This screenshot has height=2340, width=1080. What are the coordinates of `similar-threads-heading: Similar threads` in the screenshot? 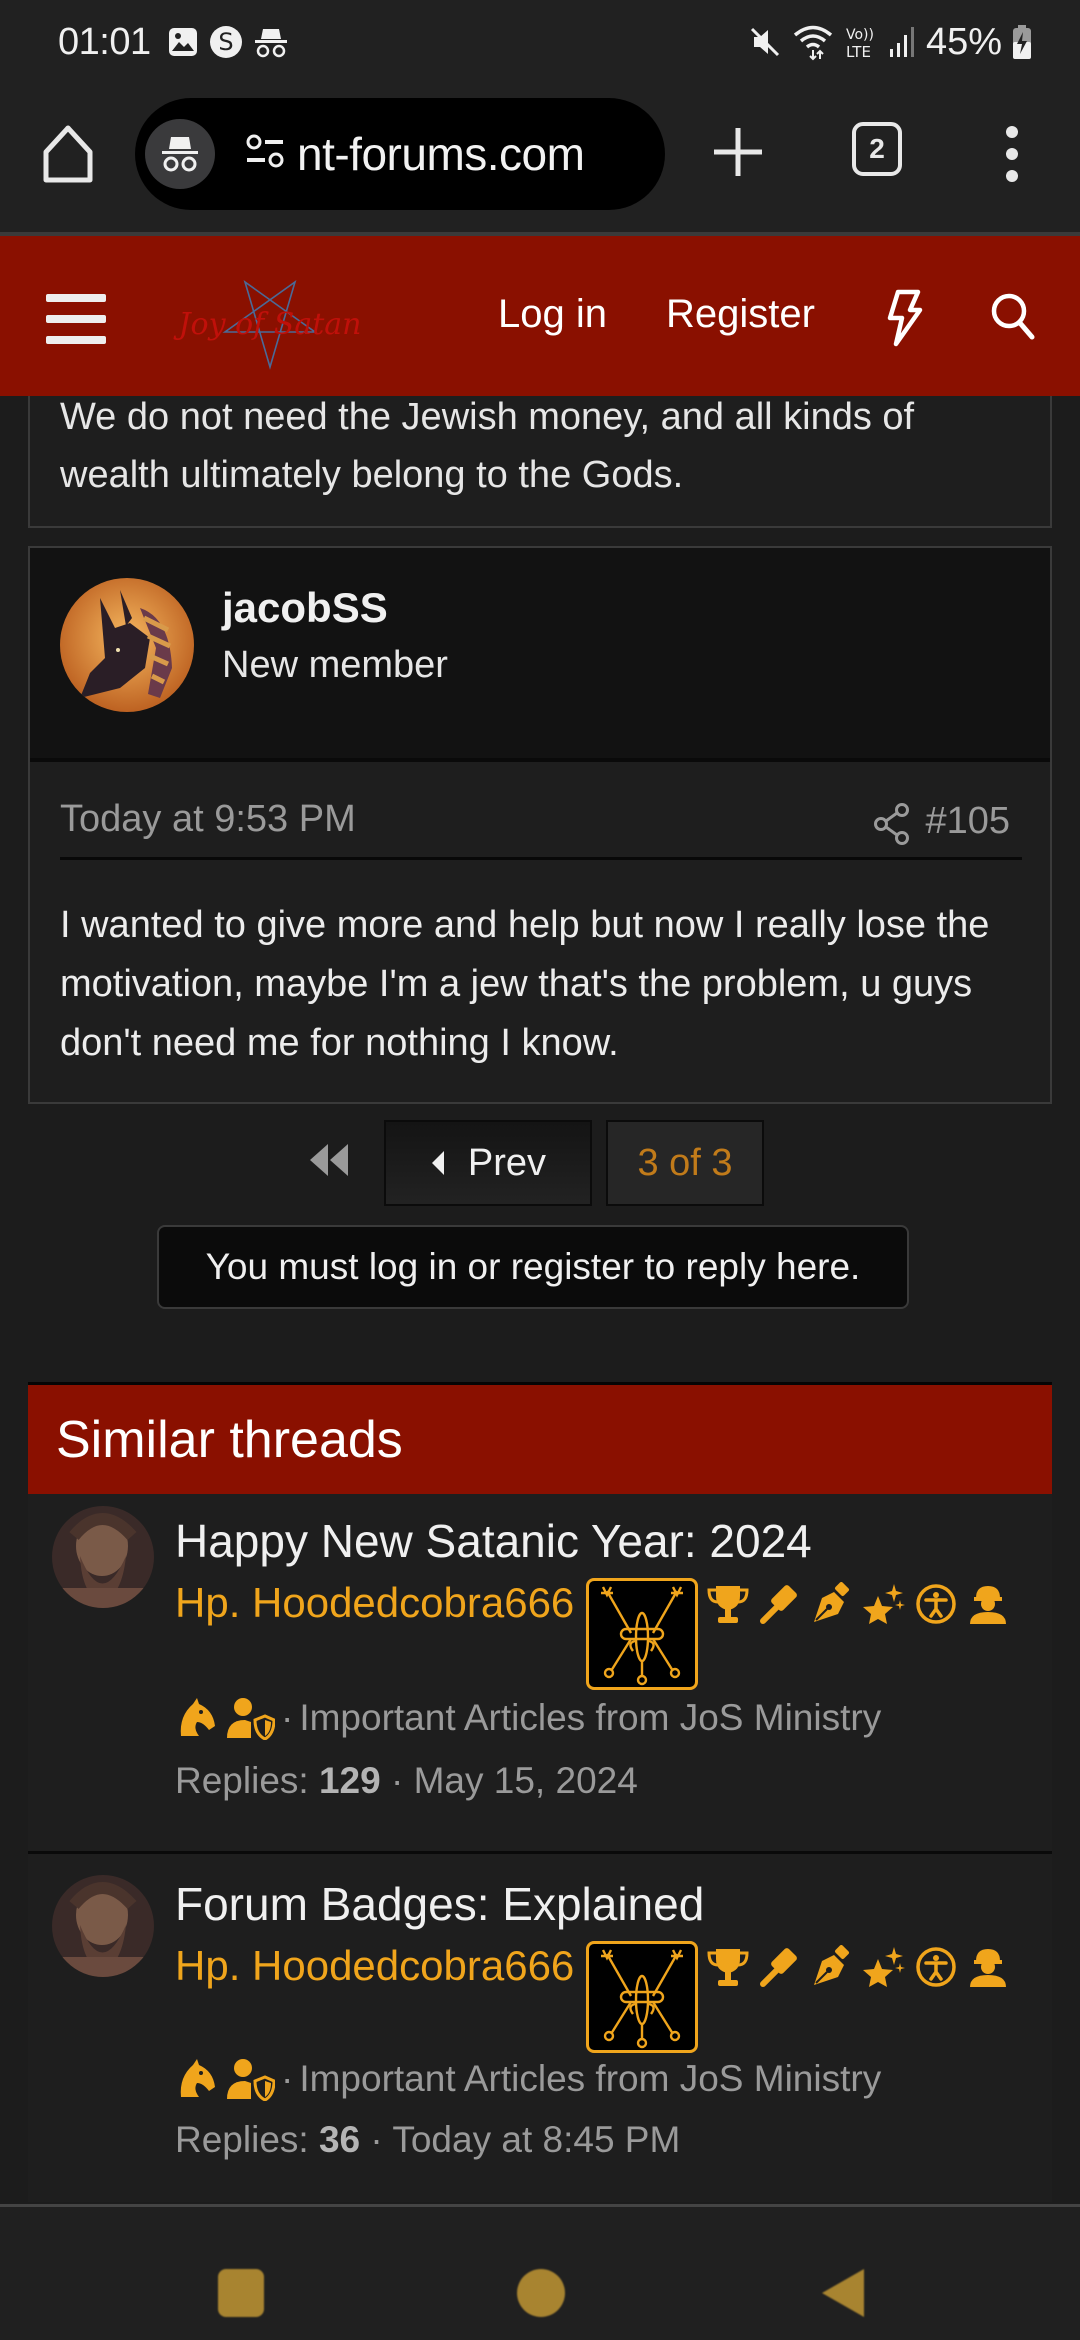 It's located at (540, 1438).